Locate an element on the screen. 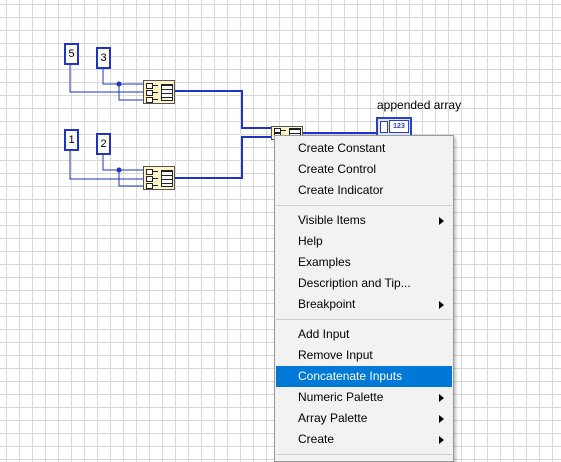 This screenshot has height=462, width=561. indicator-label: appended array is located at coordinates (419, 105).